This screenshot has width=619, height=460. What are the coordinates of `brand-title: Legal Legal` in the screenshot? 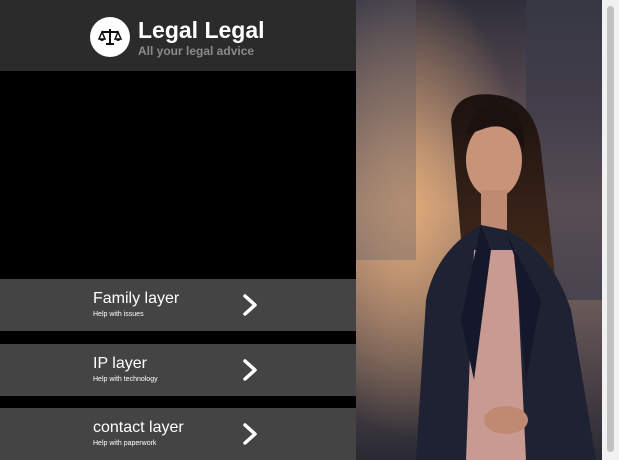 It's located at (201, 30).